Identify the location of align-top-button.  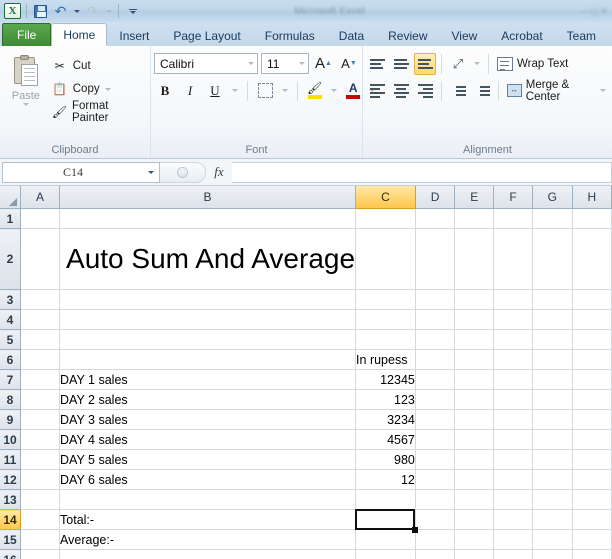
(377, 64).